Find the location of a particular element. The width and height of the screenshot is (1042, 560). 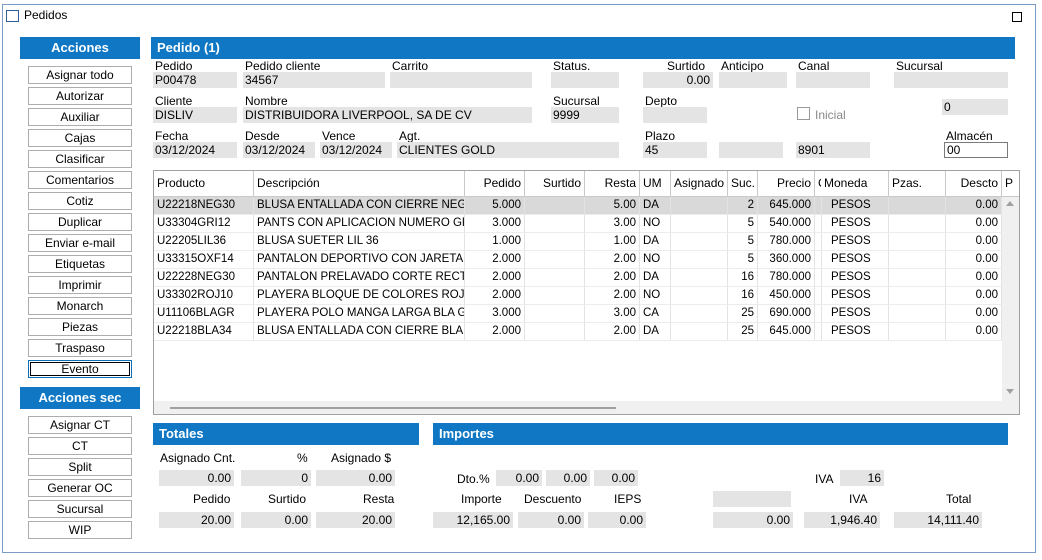

enviar-e-mail-button: Enviar e-mail is located at coordinates (80, 243).